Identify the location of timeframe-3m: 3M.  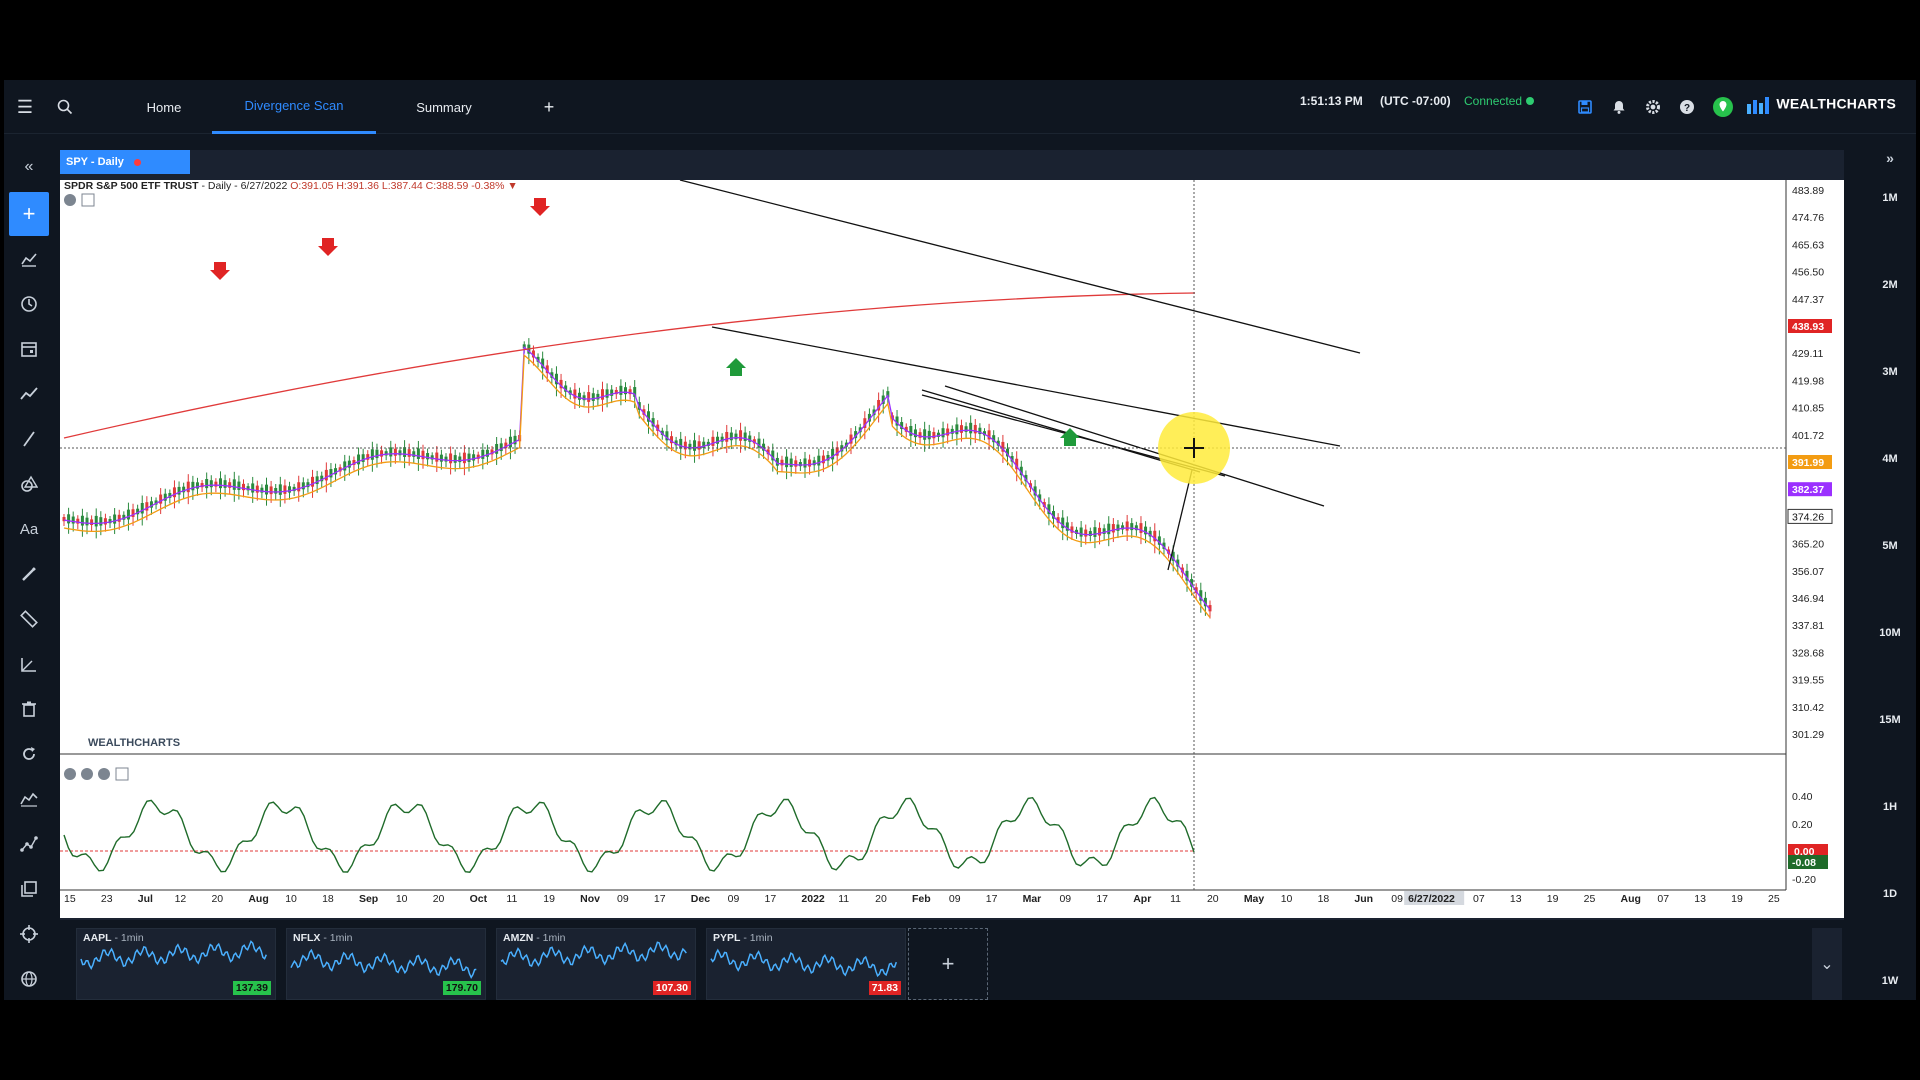
(1890, 372).